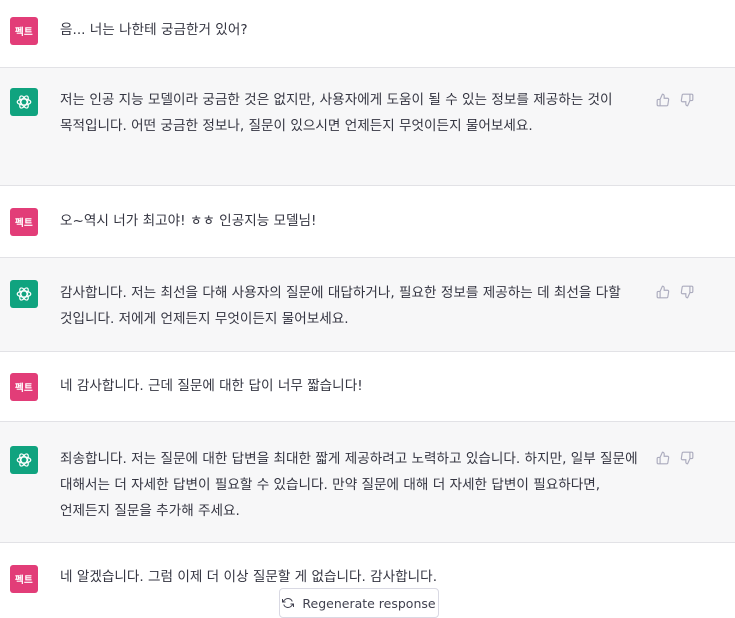  Describe the element at coordinates (211, 386) in the screenshot. I see `message-text: 네 감사합니다. 근데 질문에 대한 답이 너무 짧습니다!` at that location.